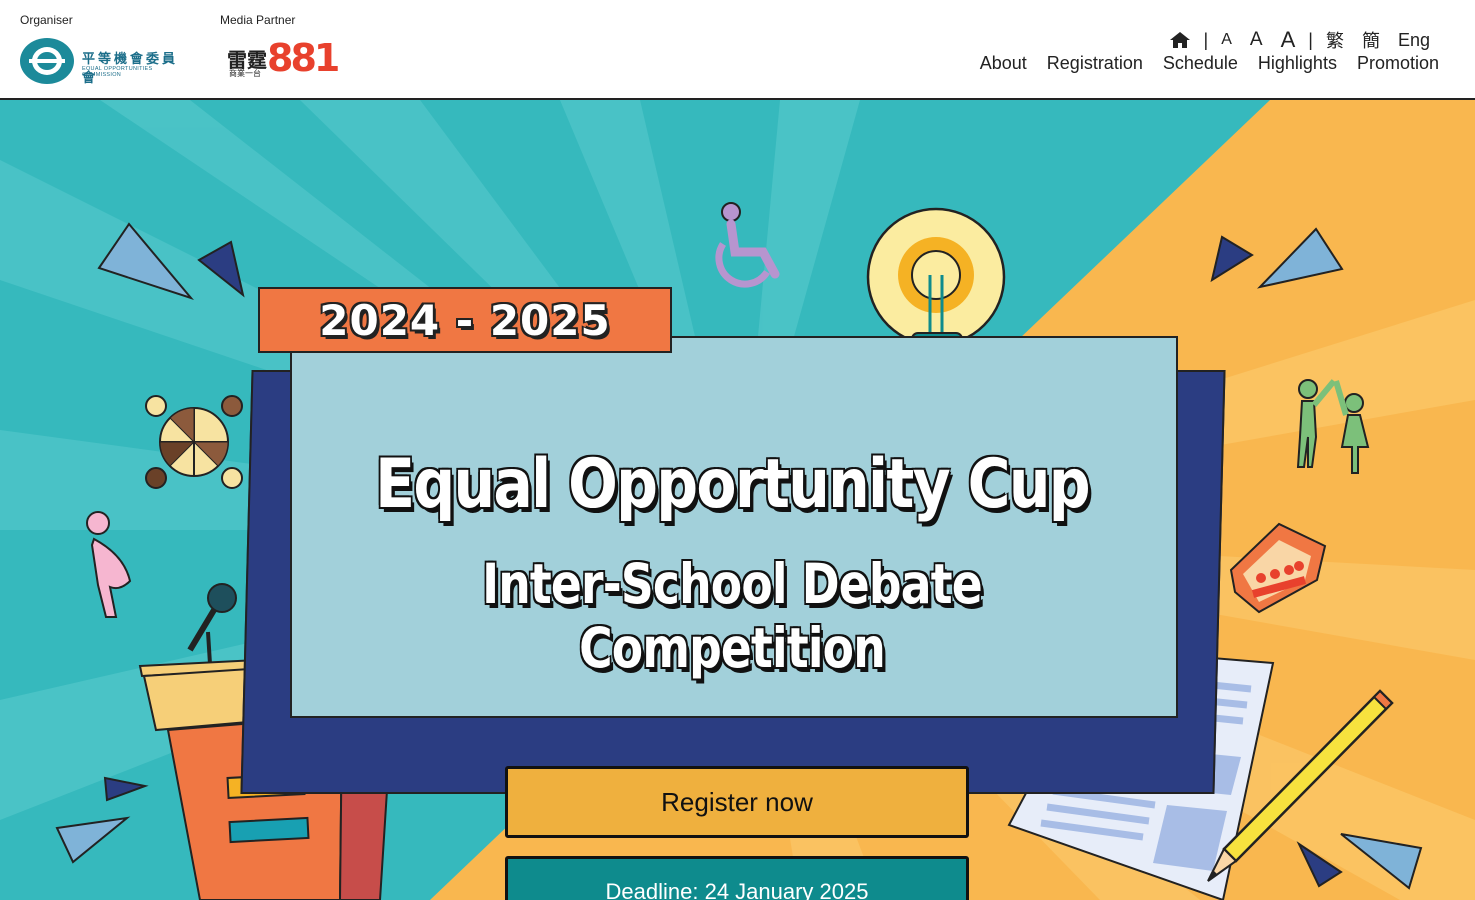  I want to click on radio-881-logo: 雷霆 商業一台 881, so click(283, 59).